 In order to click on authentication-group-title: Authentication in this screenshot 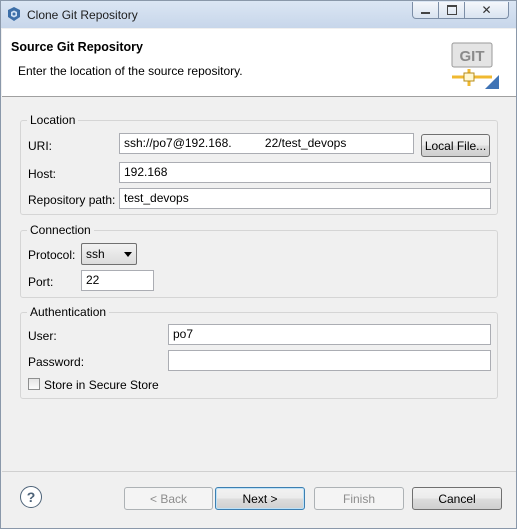, I will do `click(68, 312)`.